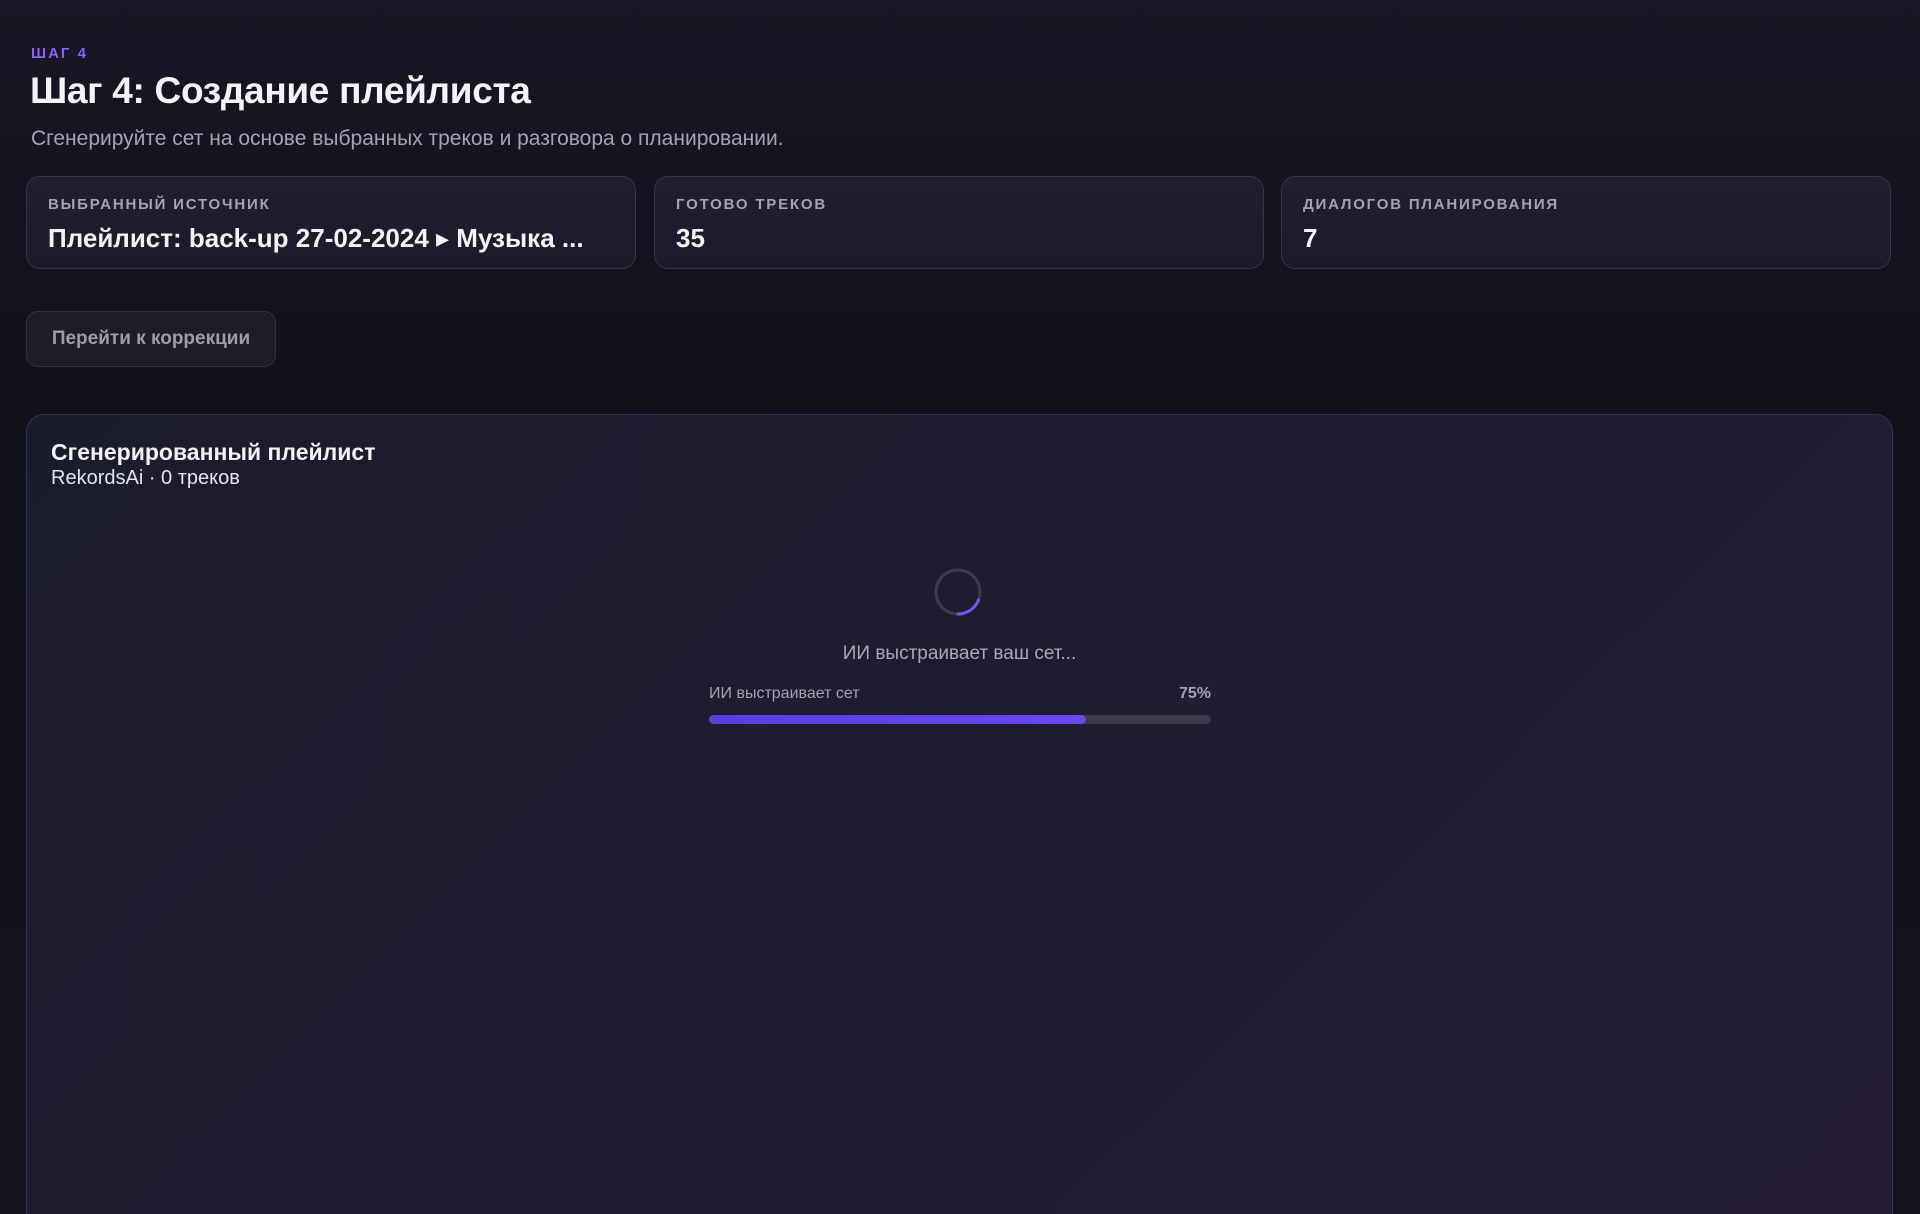 The height and width of the screenshot is (1214, 1920). Describe the element at coordinates (1194, 693) in the screenshot. I see `progress-percent: 75%` at that location.